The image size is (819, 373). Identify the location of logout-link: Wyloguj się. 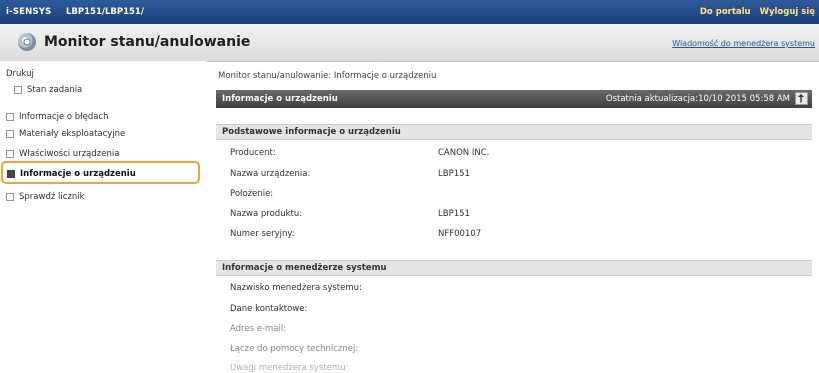
(787, 12).